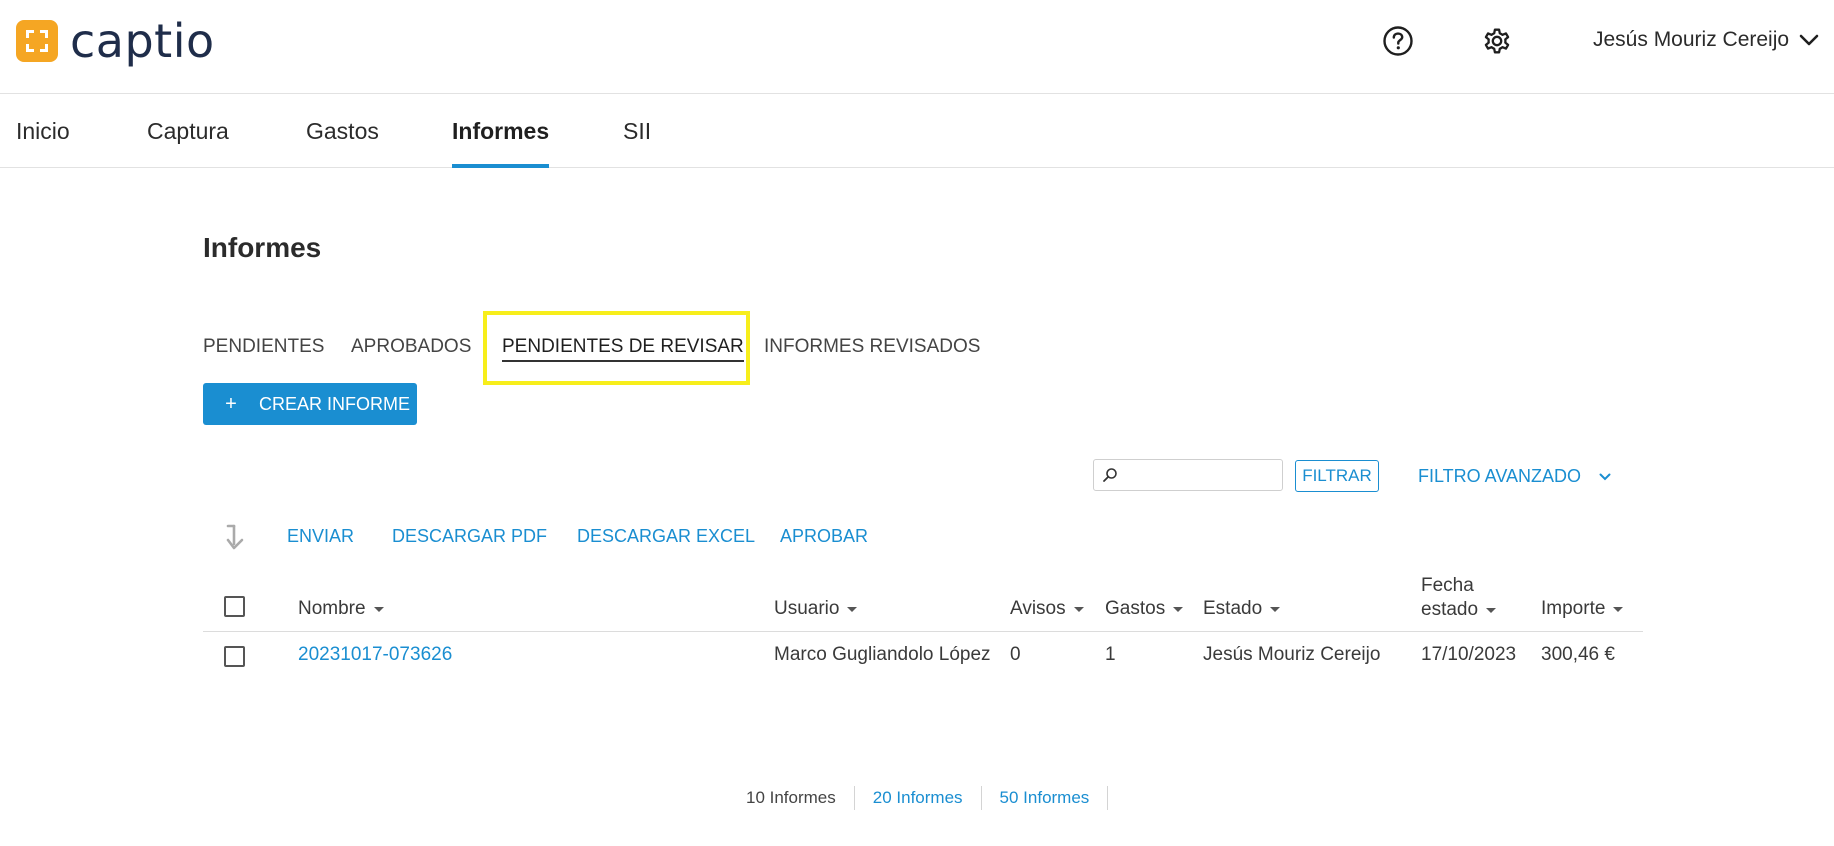 The width and height of the screenshot is (1834, 846). I want to click on cell-usuario: Marco Gugliandolo López, so click(882, 654).